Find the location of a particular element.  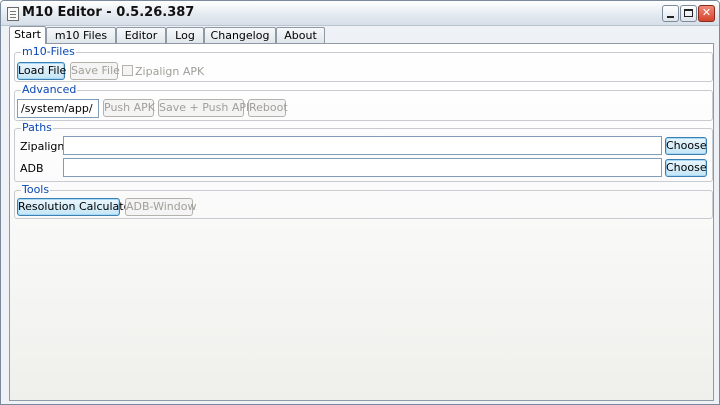

document-icon is located at coordinates (13, 14).